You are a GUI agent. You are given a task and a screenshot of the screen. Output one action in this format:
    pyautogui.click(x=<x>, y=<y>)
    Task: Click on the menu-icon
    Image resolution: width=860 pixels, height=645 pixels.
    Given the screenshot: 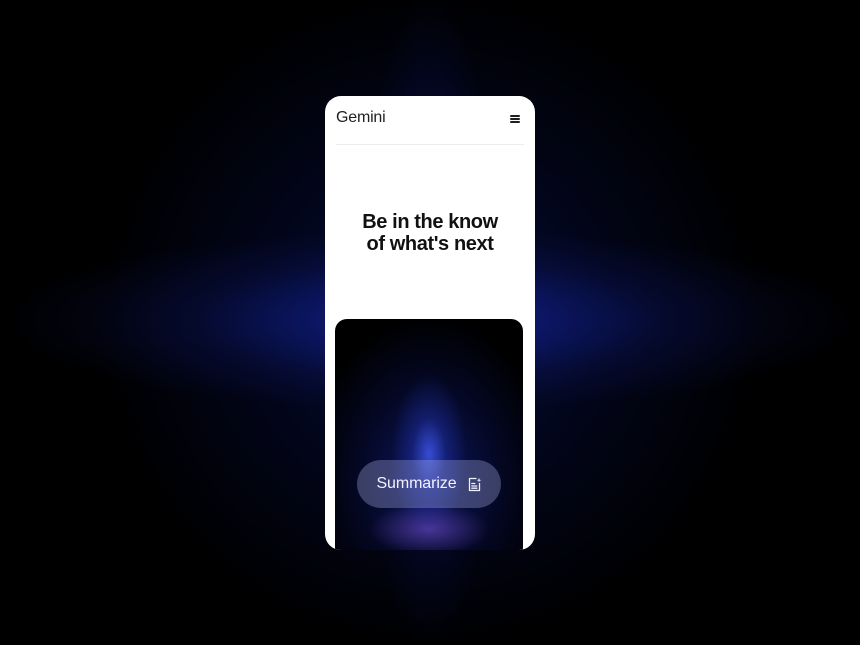 What is the action you would take?
    pyautogui.click(x=515, y=119)
    